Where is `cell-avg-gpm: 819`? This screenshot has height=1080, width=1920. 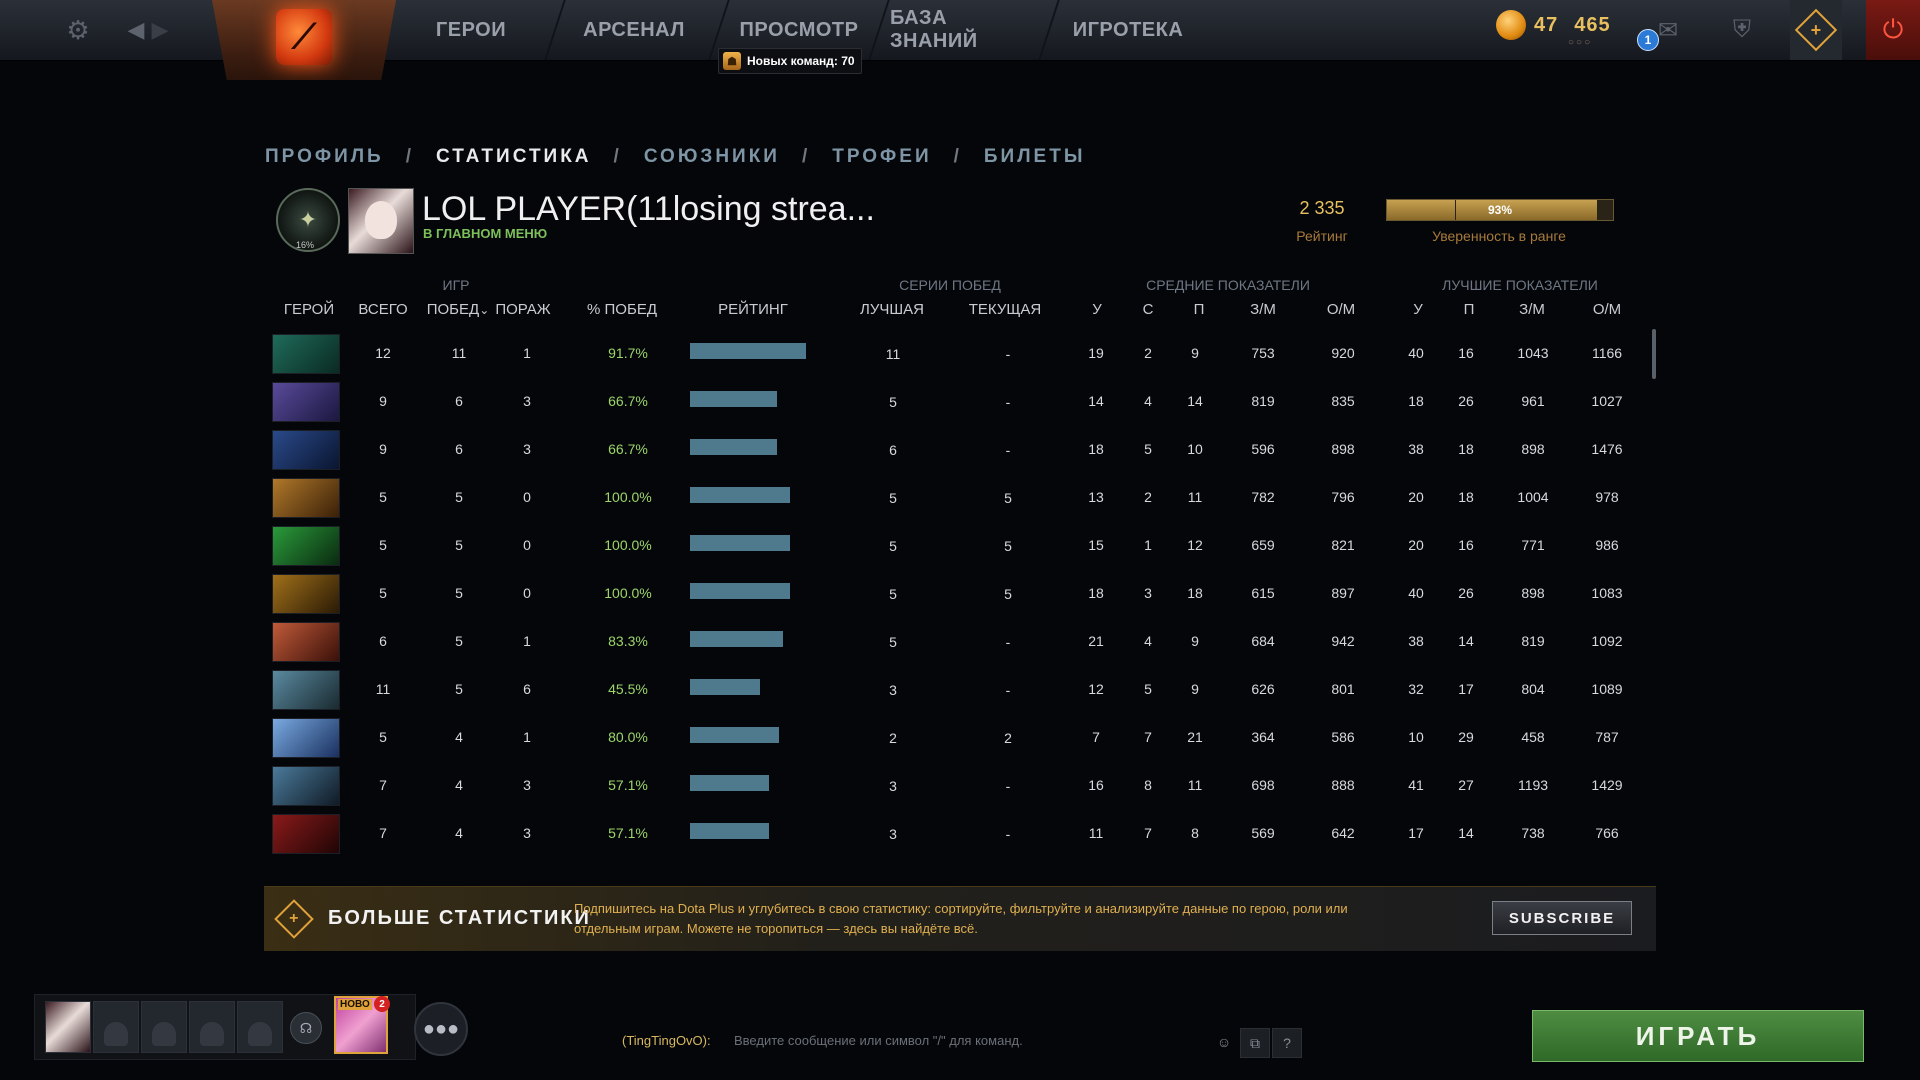
cell-avg-gpm: 819 is located at coordinates (1263, 401).